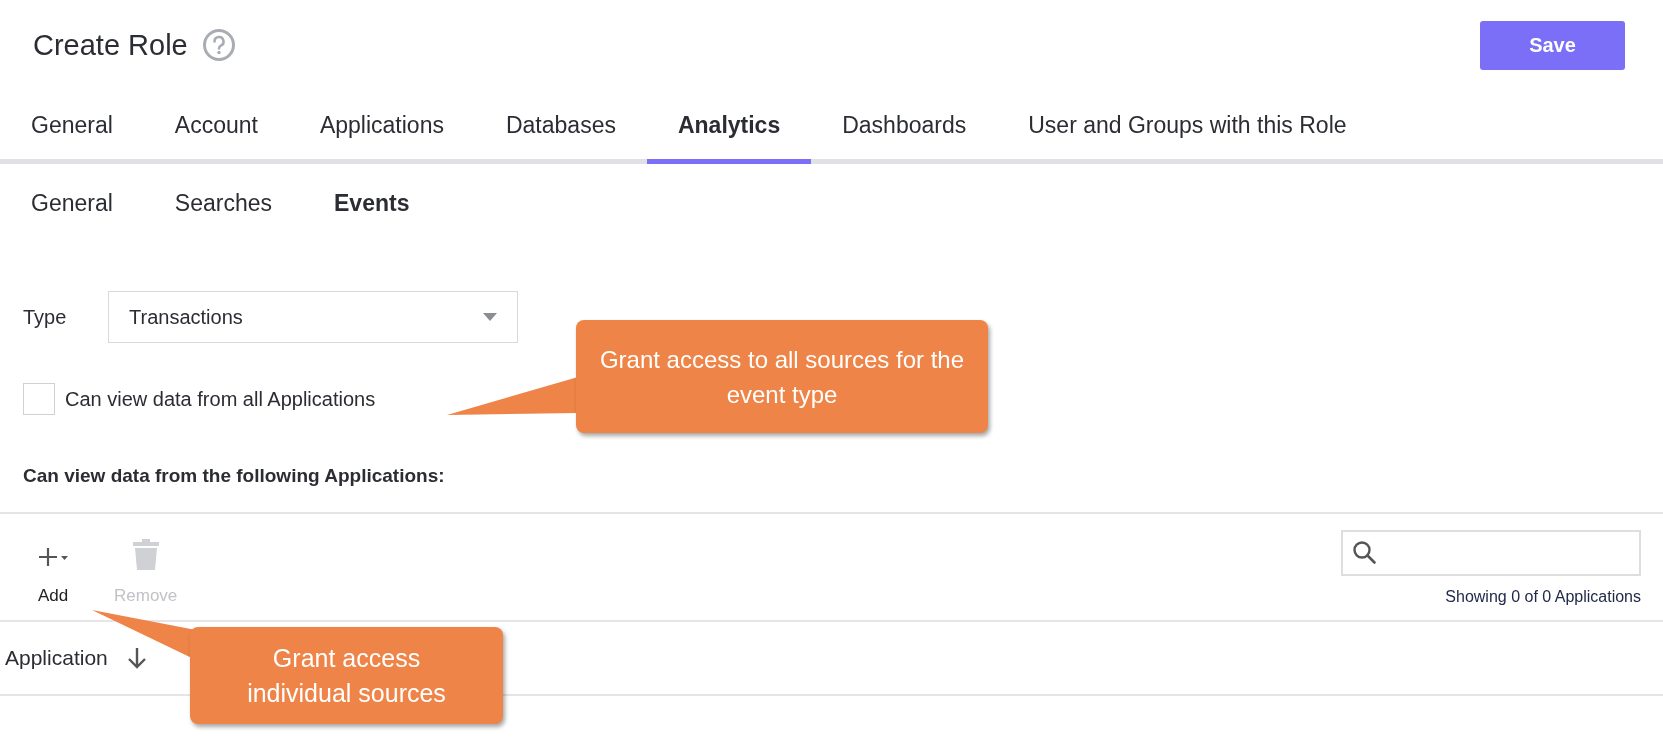 This screenshot has width=1663, height=741. What do you see at coordinates (74, 658) in the screenshot?
I see `column-header: Application` at bounding box center [74, 658].